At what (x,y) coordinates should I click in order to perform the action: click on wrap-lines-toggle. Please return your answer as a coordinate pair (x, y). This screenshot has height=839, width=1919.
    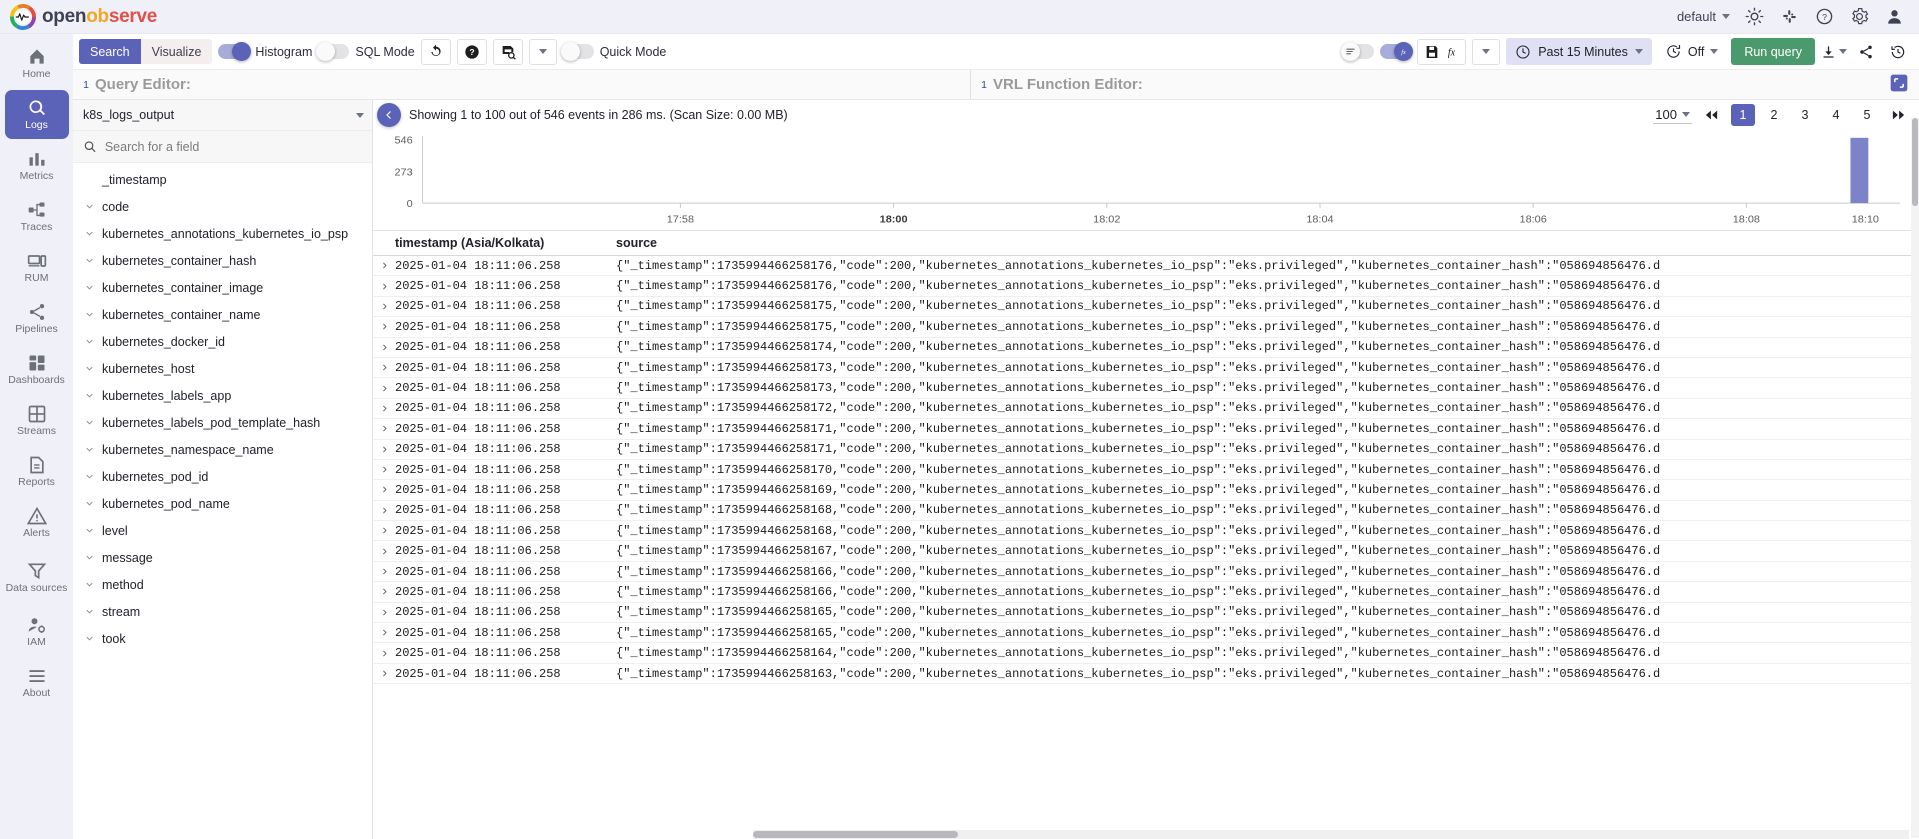
    Looking at the image, I should click on (1358, 51).